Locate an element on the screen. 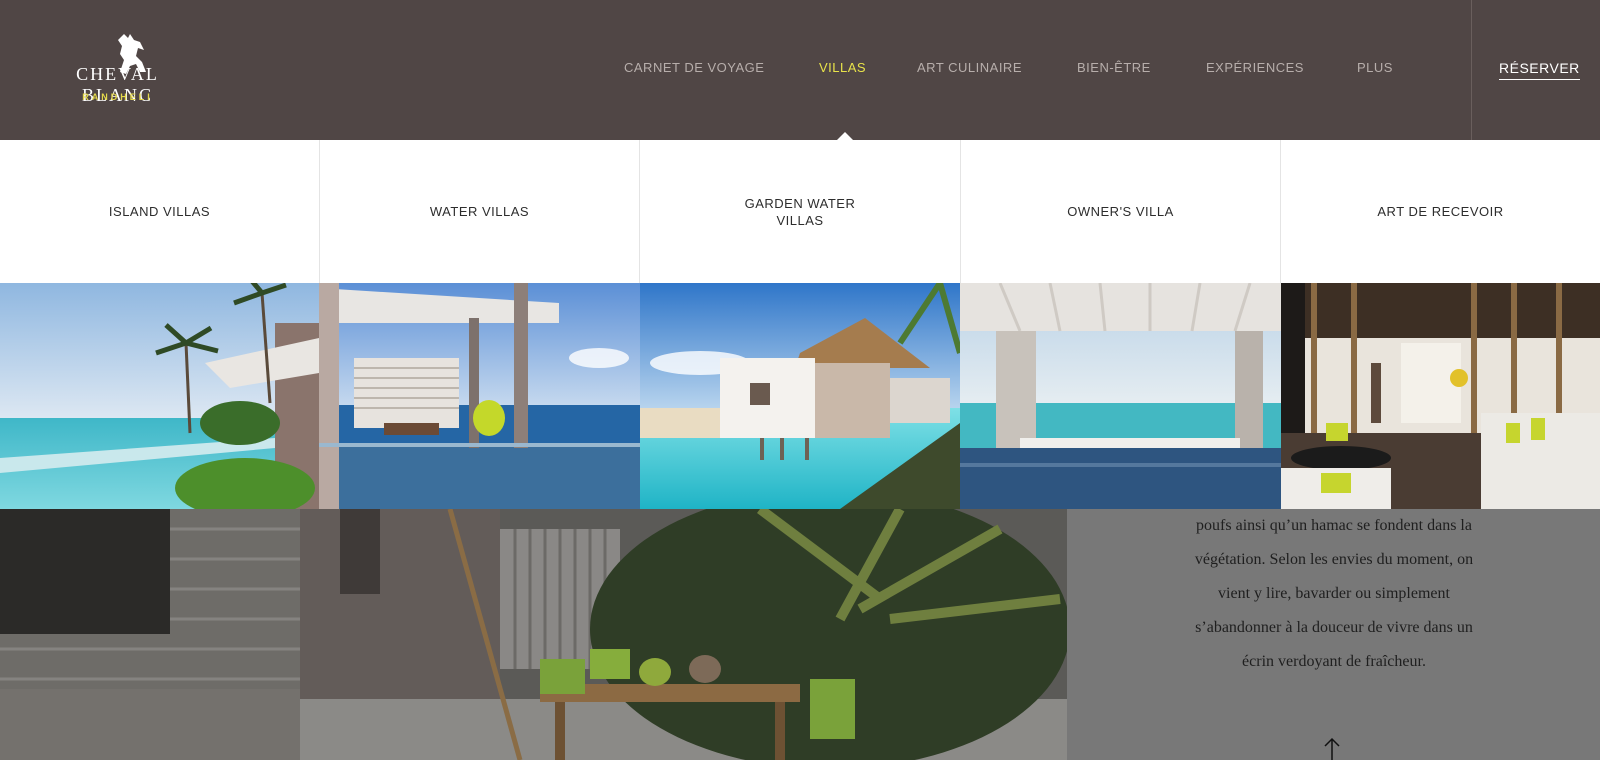 The width and height of the screenshot is (1600, 760). reserve-button: RÉSERVER is located at coordinates (1539, 70).